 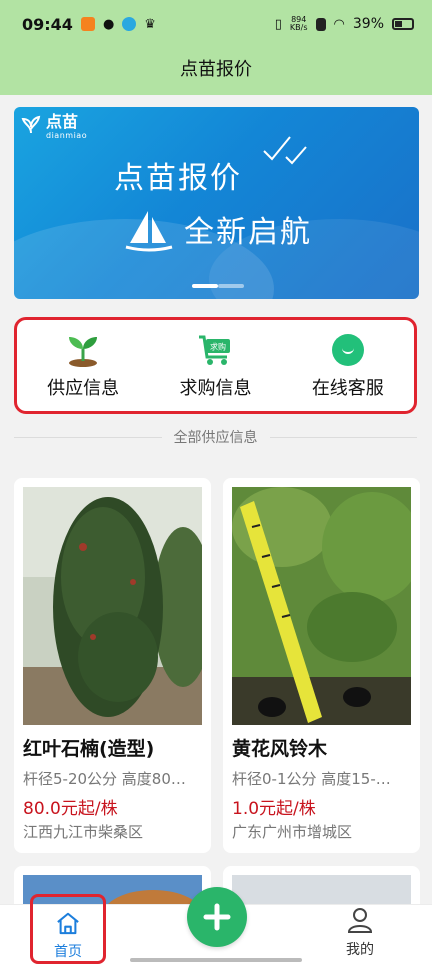 I want to click on user-icon, so click(x=360, y=920).